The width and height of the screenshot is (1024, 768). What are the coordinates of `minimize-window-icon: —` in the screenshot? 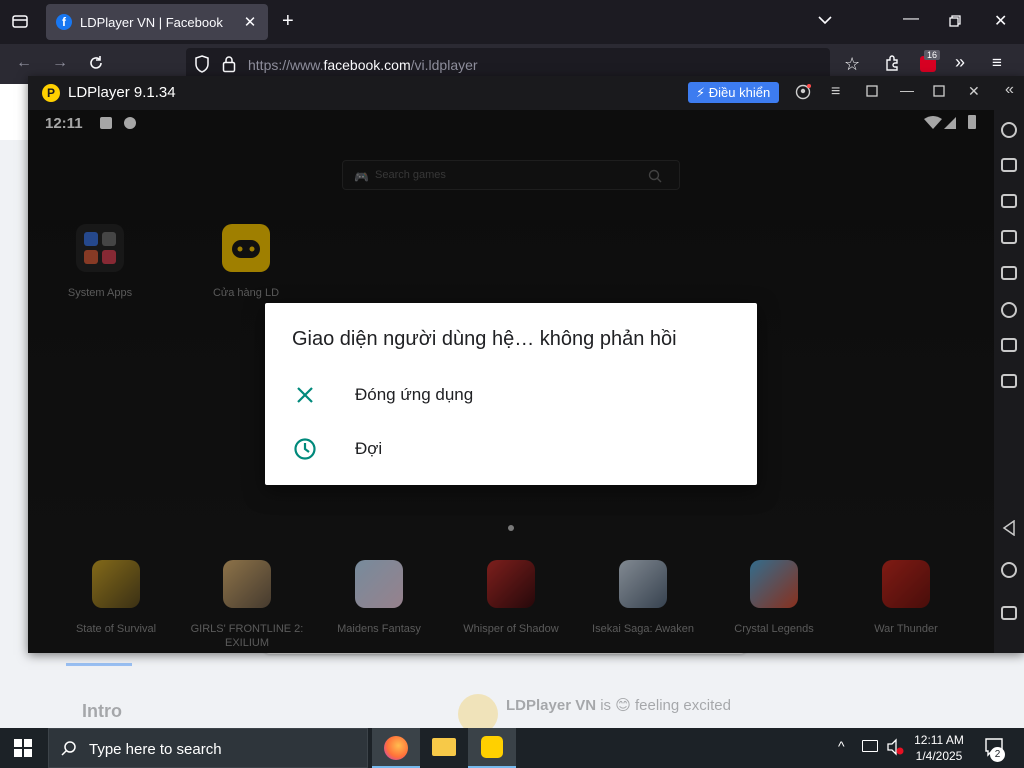 It's located at (911, 19).